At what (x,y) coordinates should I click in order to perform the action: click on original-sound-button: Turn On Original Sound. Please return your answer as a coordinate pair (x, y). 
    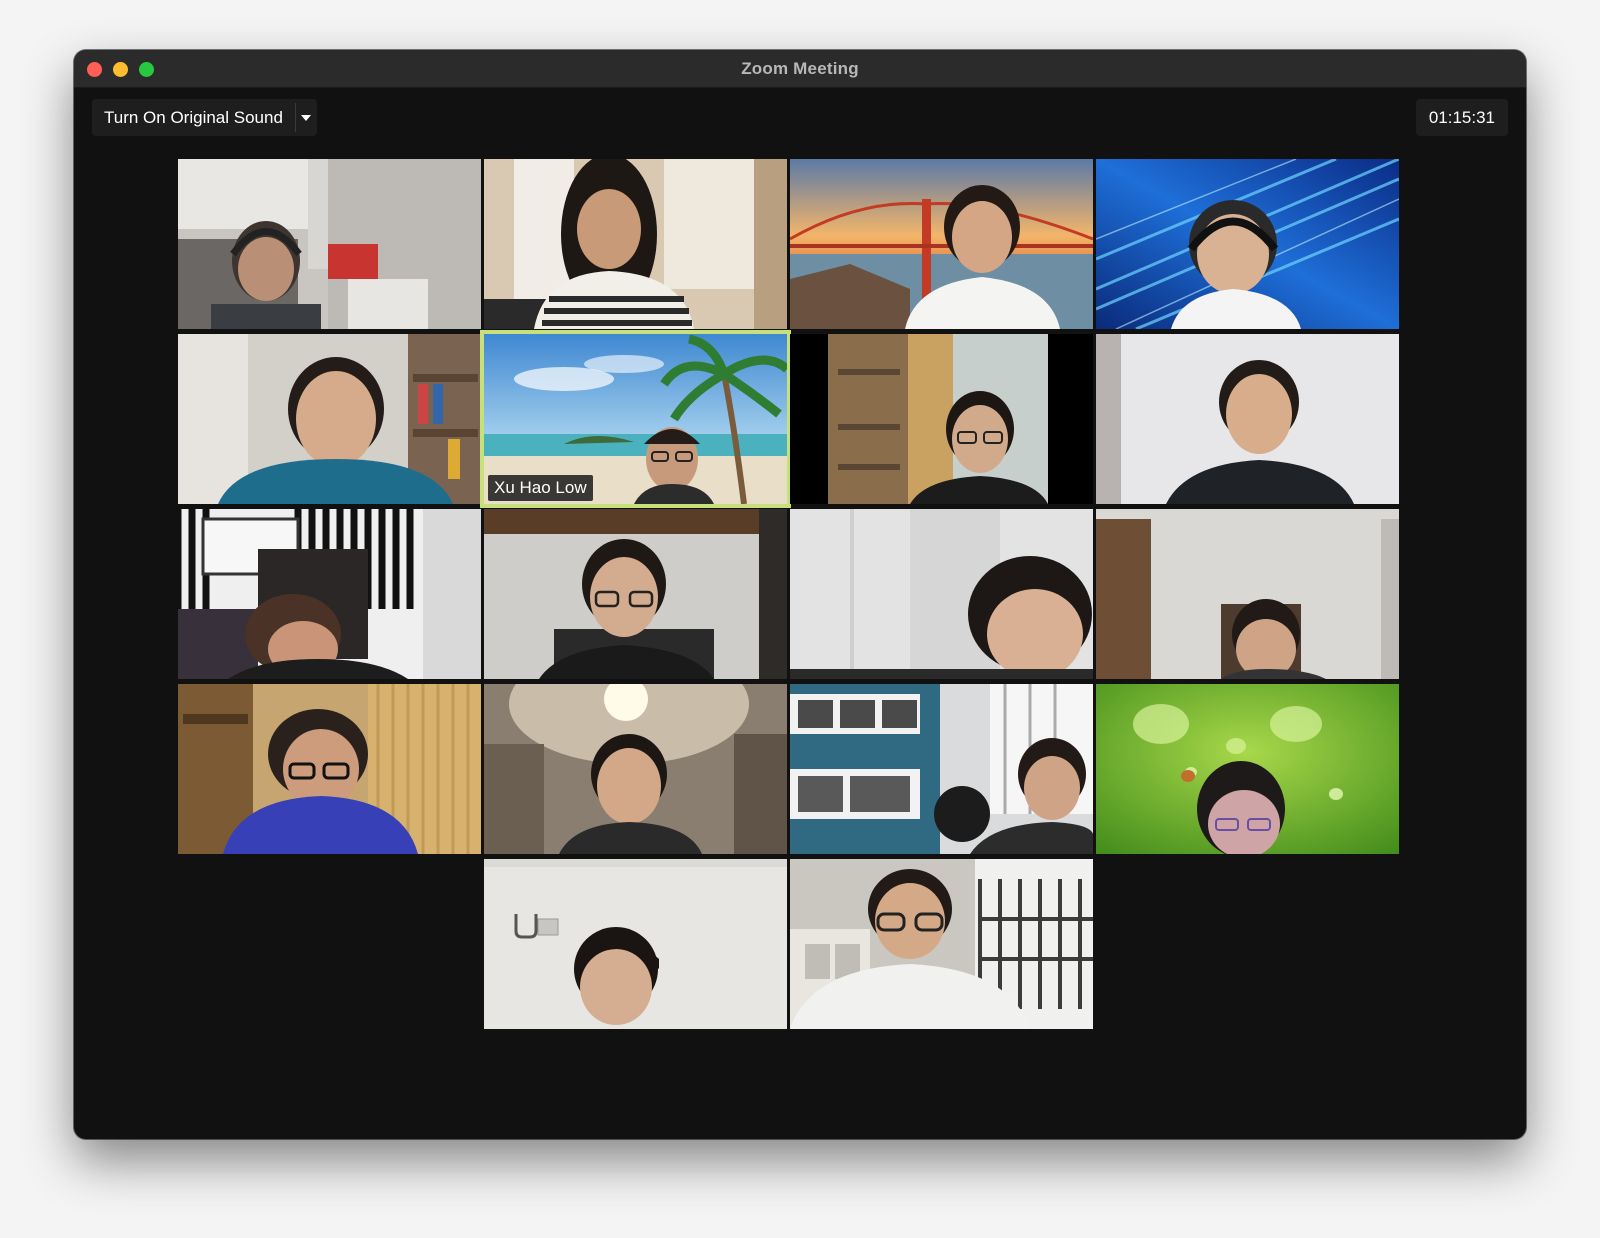
    Looking at the image, I should click on (193, 117).